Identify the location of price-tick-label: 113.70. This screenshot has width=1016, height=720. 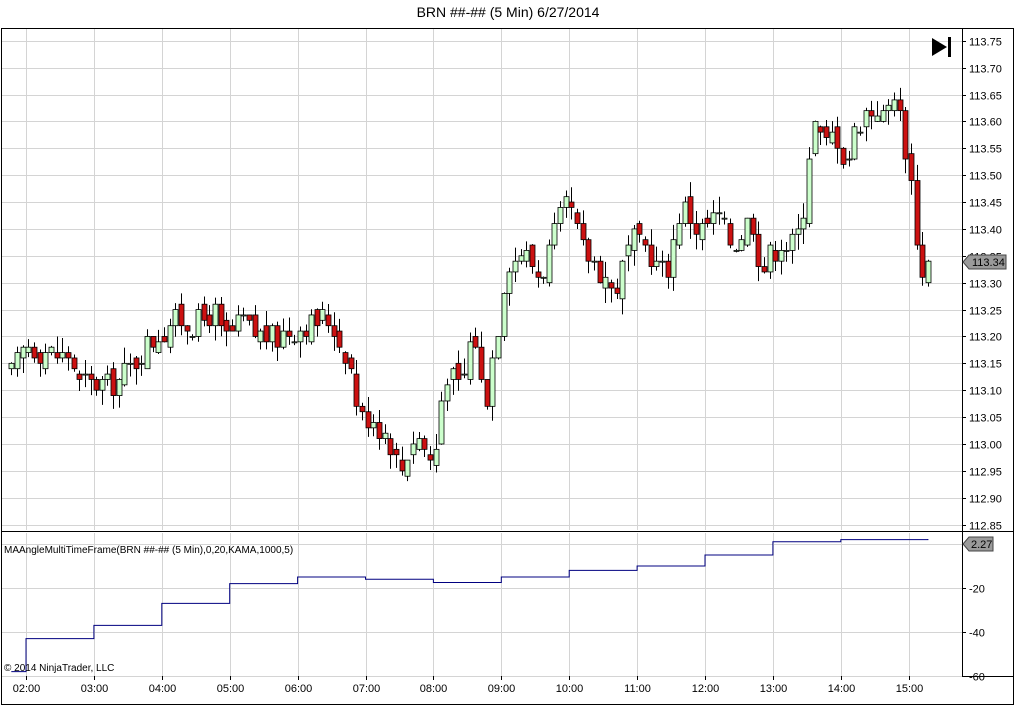
(985, 70).